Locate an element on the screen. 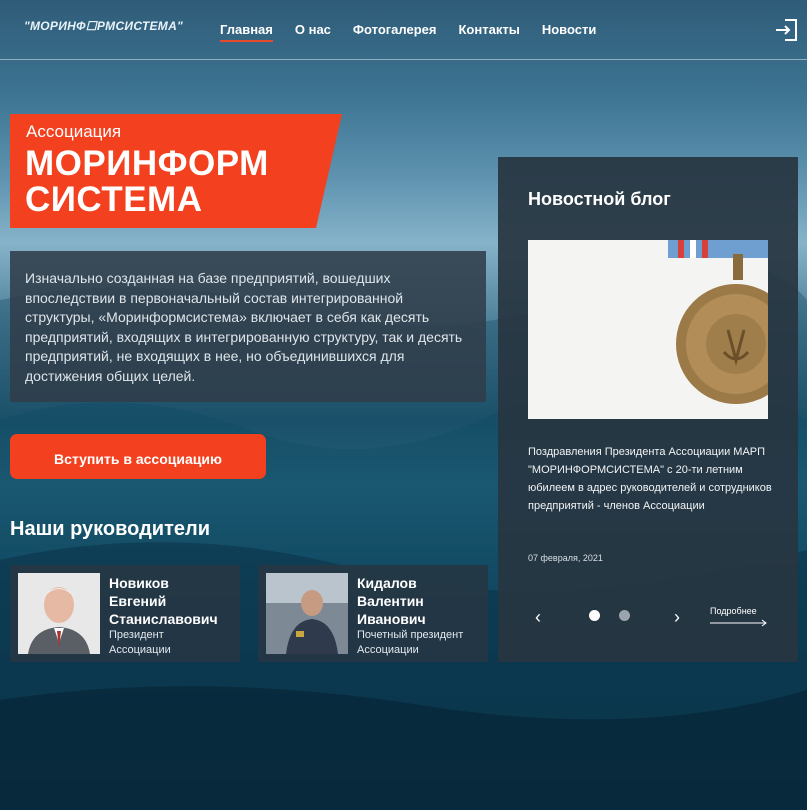  leader-role: Президент Ассоциации is located at coordinates (140, 643).